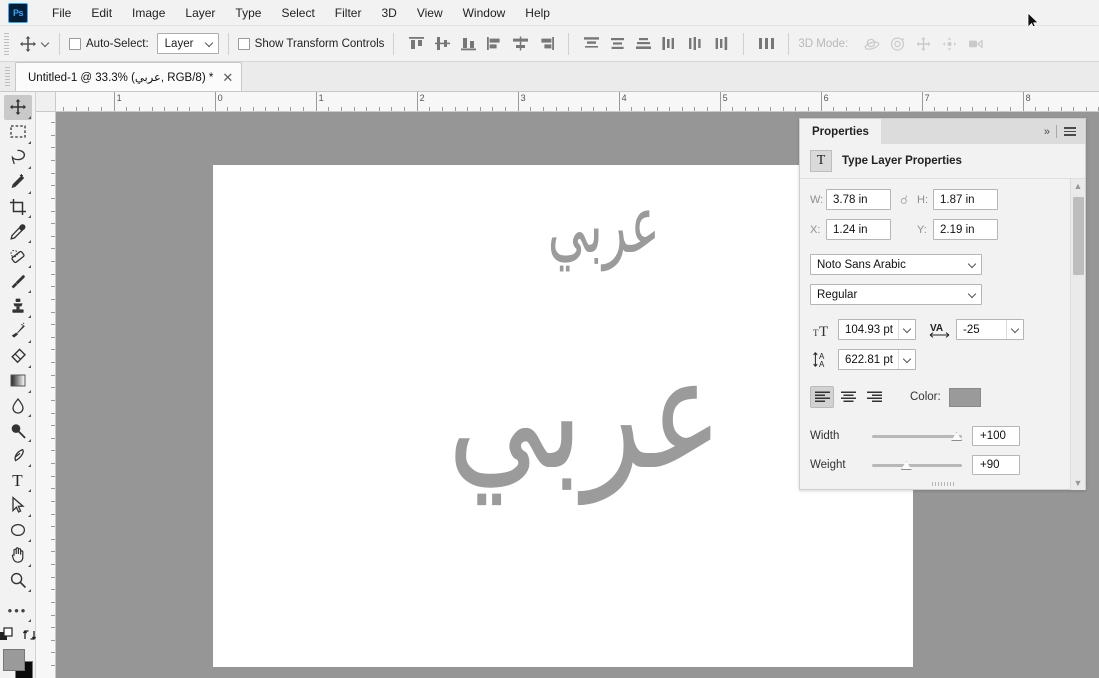  What do you see at coordinates (18, 455) in the screenshot?
I see `pen-tool` at bounding box center [18, 455].